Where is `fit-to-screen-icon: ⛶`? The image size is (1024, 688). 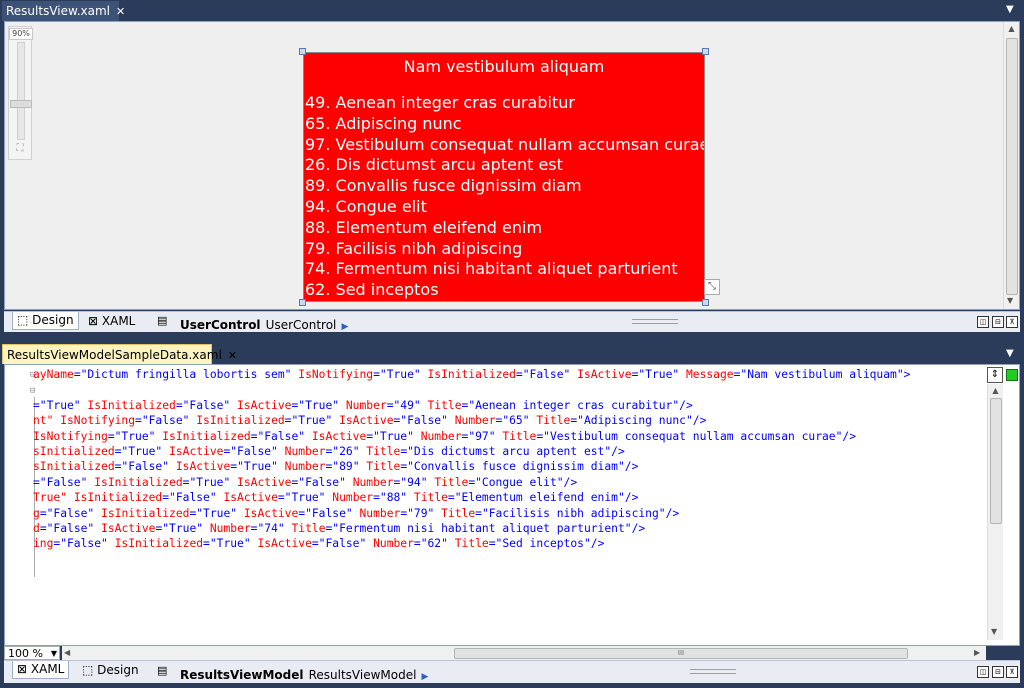 fit-to-screen-icon: ⛶ is located at coordinates (20, 149).